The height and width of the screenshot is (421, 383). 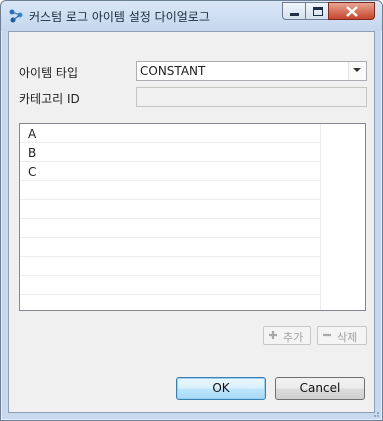 What do you see at coordinates (32, 153) in the screenshot?
I see `table-cell: B` at bounding box center [32, 153].